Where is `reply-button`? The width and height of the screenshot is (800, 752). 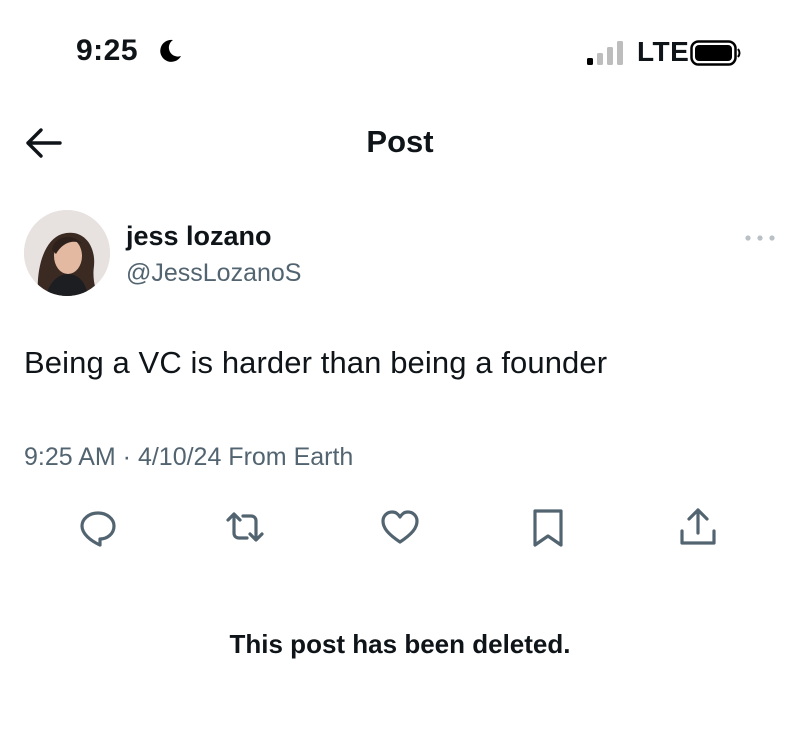
reply-button is located at coordinates (98, 527).